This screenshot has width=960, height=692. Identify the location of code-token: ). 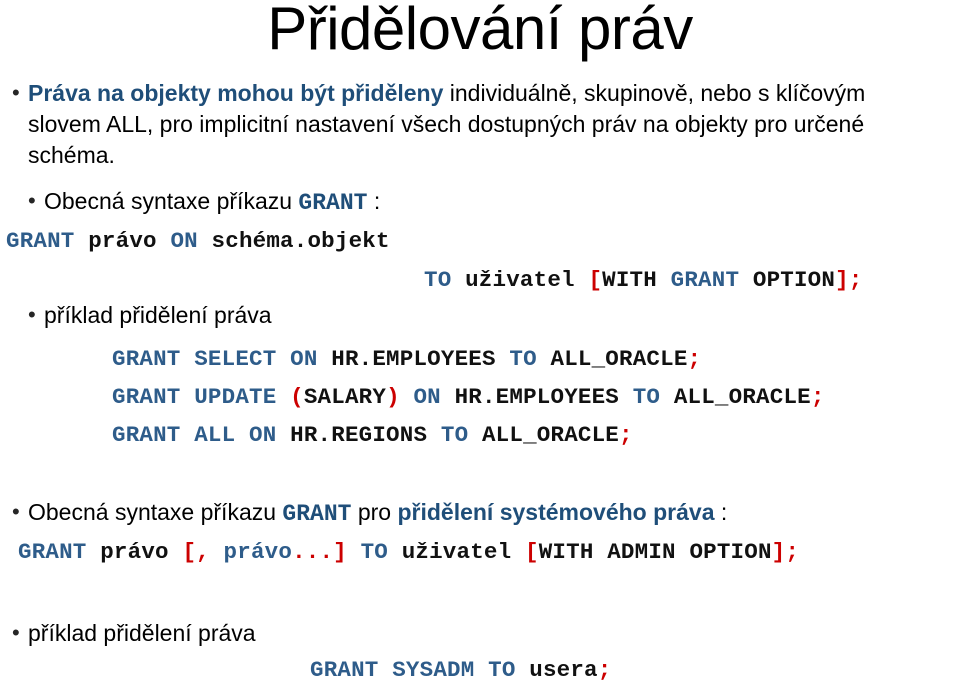
(393, 397).